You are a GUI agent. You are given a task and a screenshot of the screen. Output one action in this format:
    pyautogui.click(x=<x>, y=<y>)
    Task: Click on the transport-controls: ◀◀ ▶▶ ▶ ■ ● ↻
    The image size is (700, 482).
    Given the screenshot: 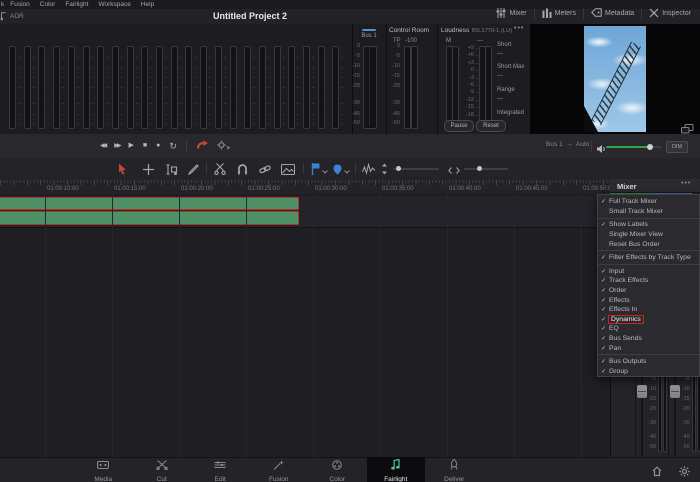 What is the action you would take?
    pyautogui.click(x=165, y=146)
    